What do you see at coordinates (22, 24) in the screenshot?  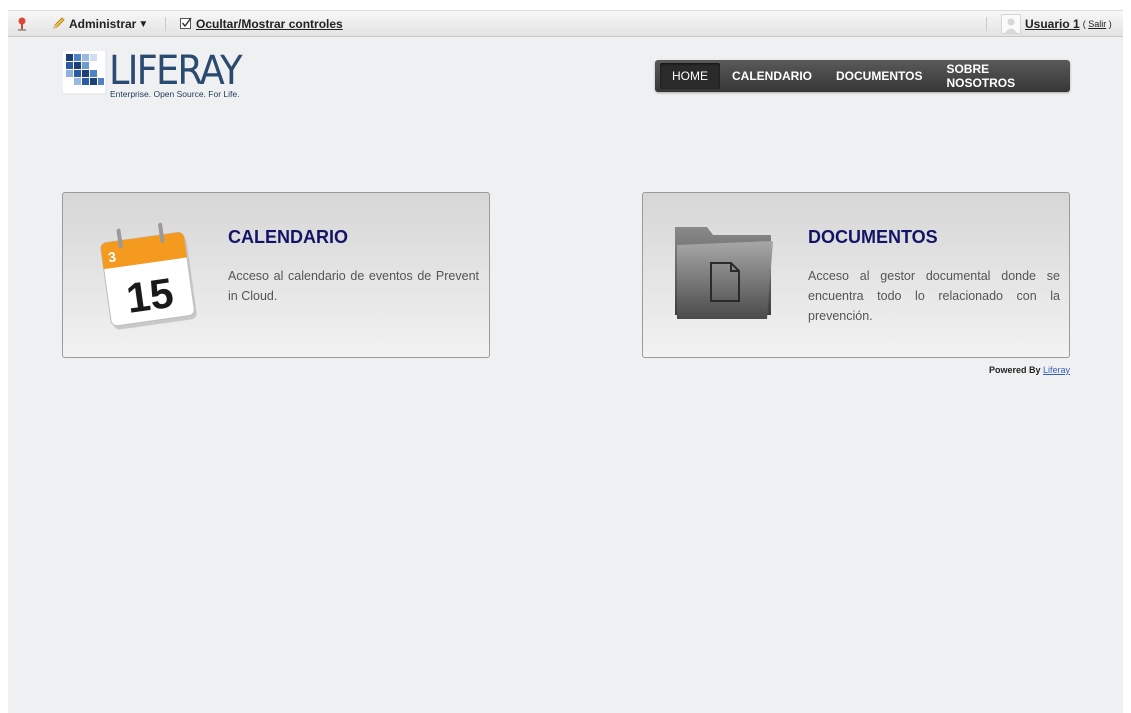 I see `liferay-pin-icon` at bounding box center [22, 24].